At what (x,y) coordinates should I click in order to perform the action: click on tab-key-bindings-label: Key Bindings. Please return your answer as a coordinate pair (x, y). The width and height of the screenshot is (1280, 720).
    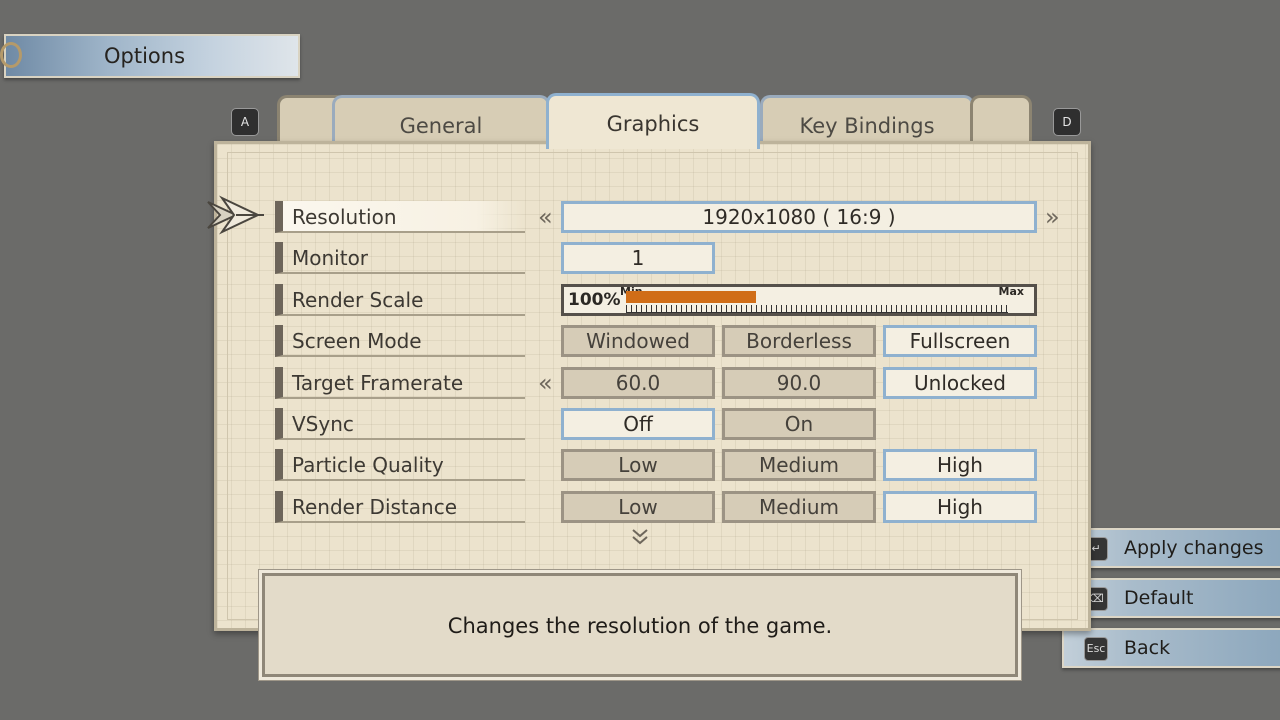
    Looking at the image, I should click on (867, 126).